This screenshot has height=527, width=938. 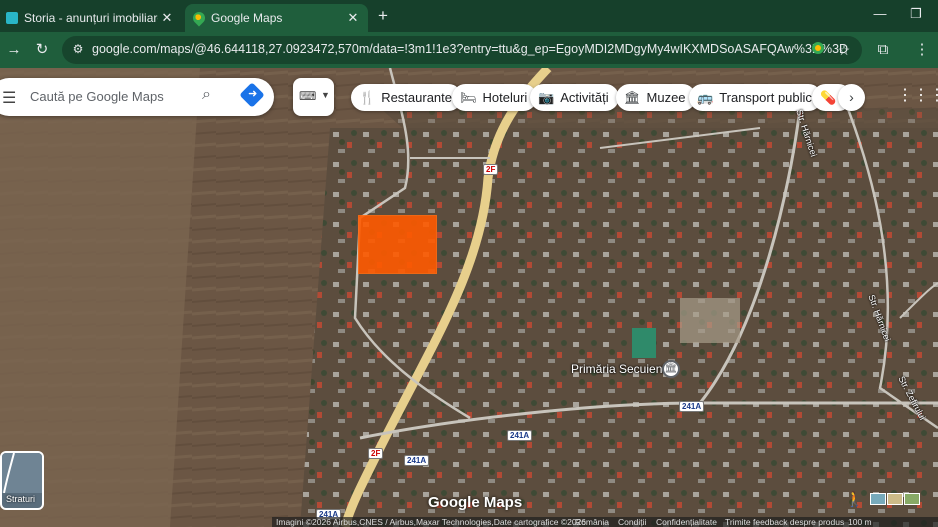 What do you see at coordinates (686, 522) in the screenshot?
I see `privacy-link: Confidențialitate` at bounding box center [686, 522].